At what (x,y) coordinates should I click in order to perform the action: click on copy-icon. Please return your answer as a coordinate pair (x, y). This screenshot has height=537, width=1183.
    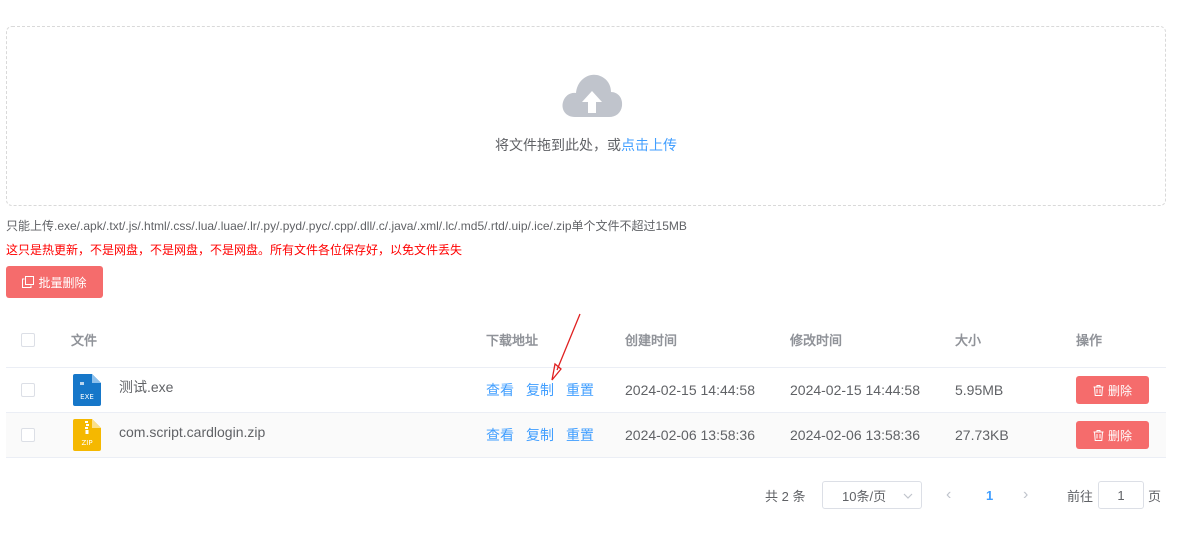
    Looking at the image, I should click on (28, 282).